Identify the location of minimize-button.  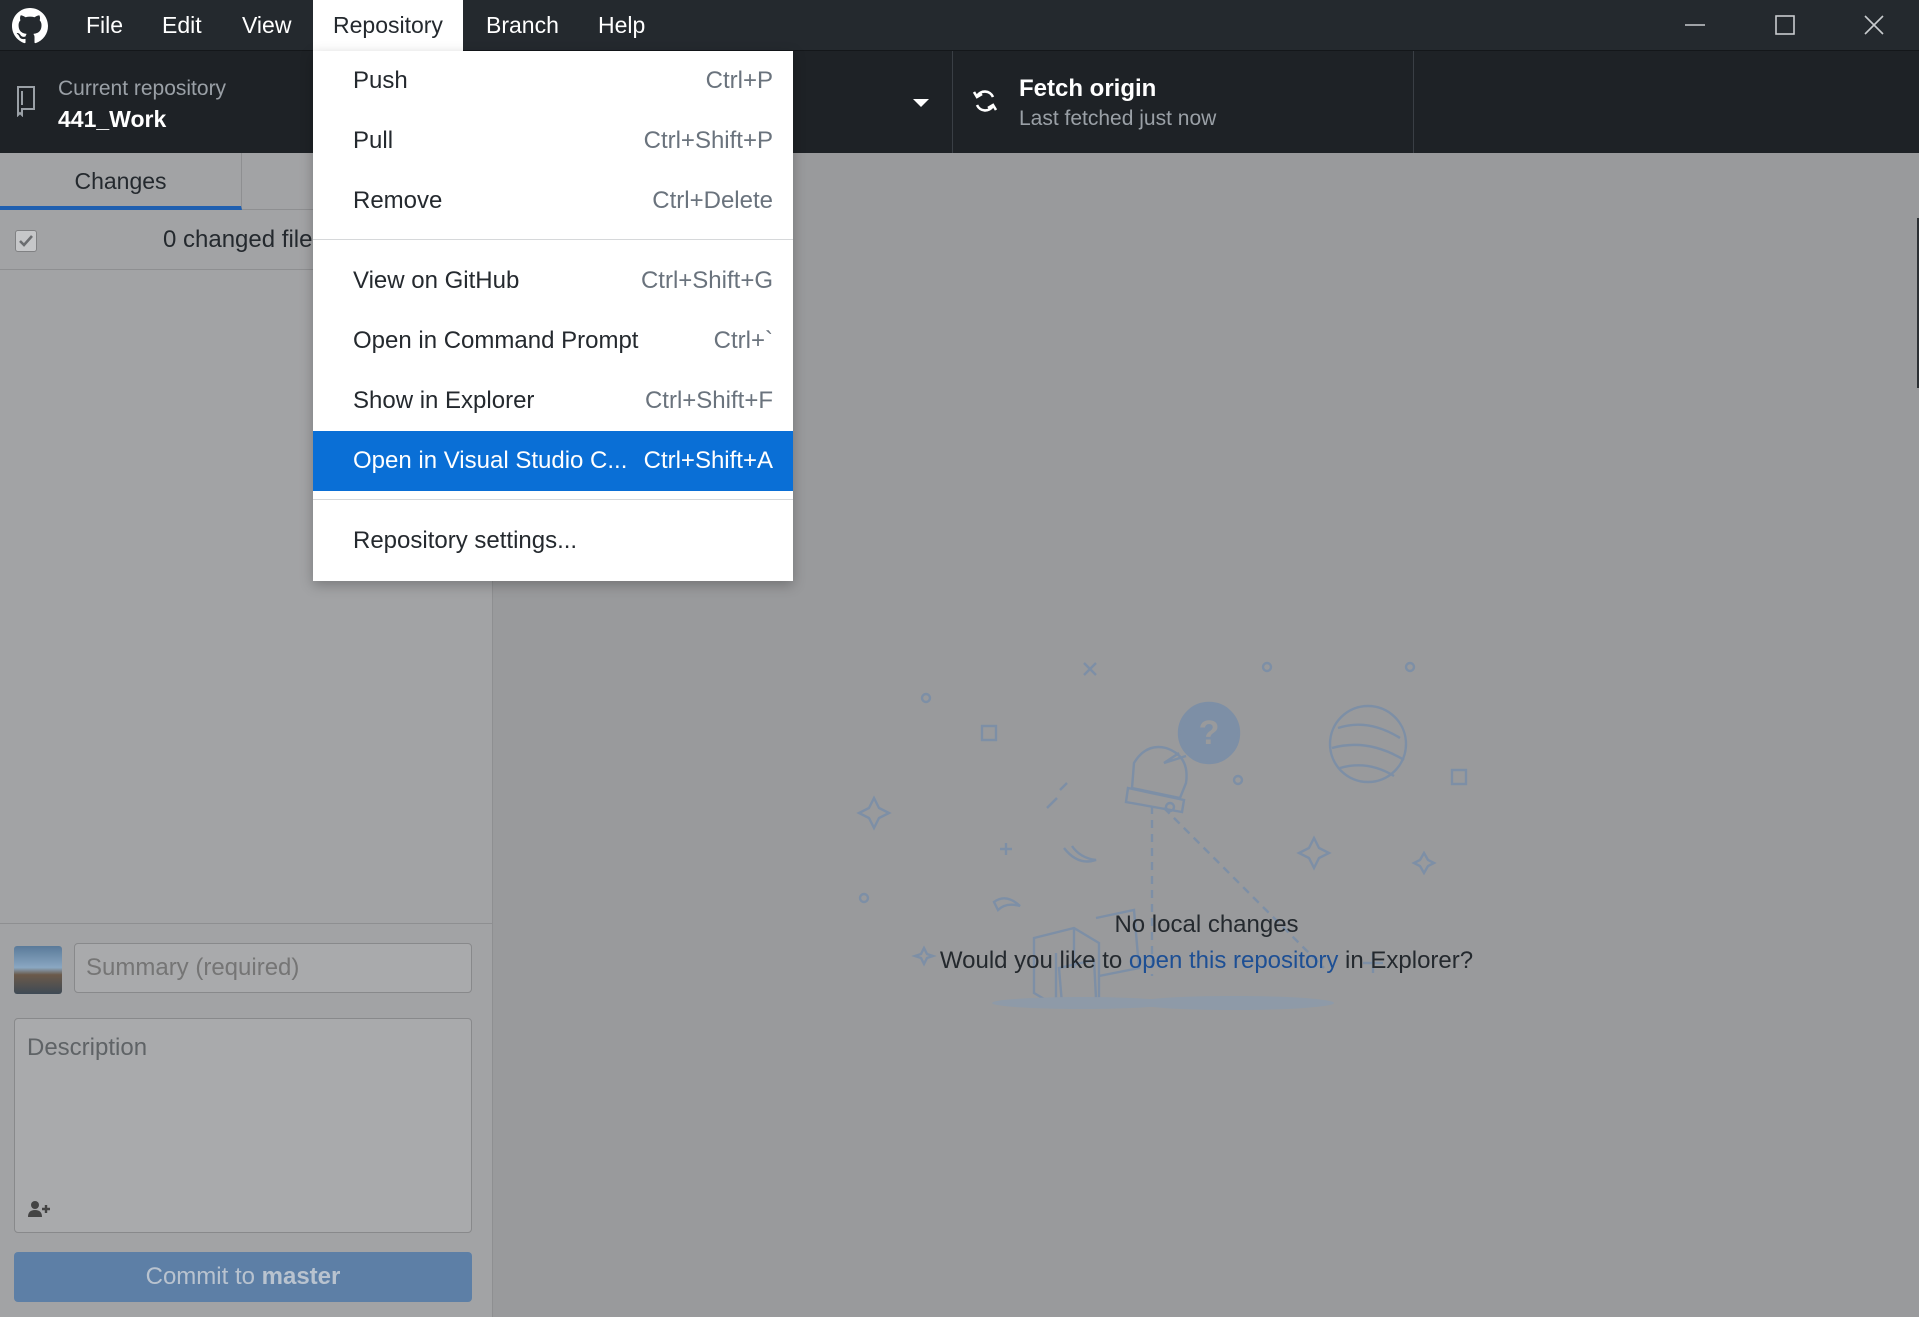
(1695, 25).